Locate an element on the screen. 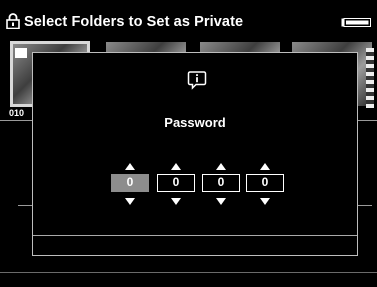 The width and height of the screenshot is (377, 287). digit-stepper-1: 0 is located at coordinates (130, 186).